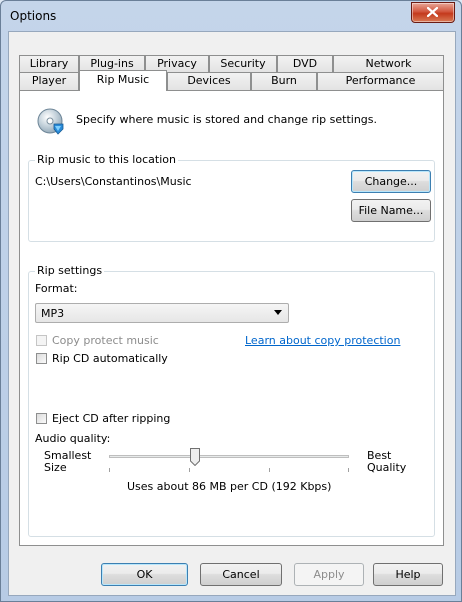  Describe the element at coordinates (229, 456) in the screenshot. I see `slider-track` at that location.